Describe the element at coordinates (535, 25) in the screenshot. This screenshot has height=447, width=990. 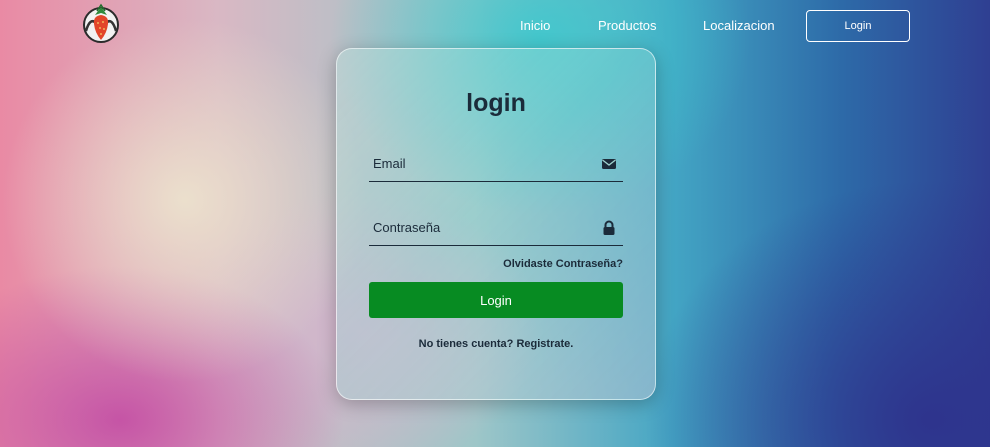
I see `nav-link-inicio: Inicio` at that location.